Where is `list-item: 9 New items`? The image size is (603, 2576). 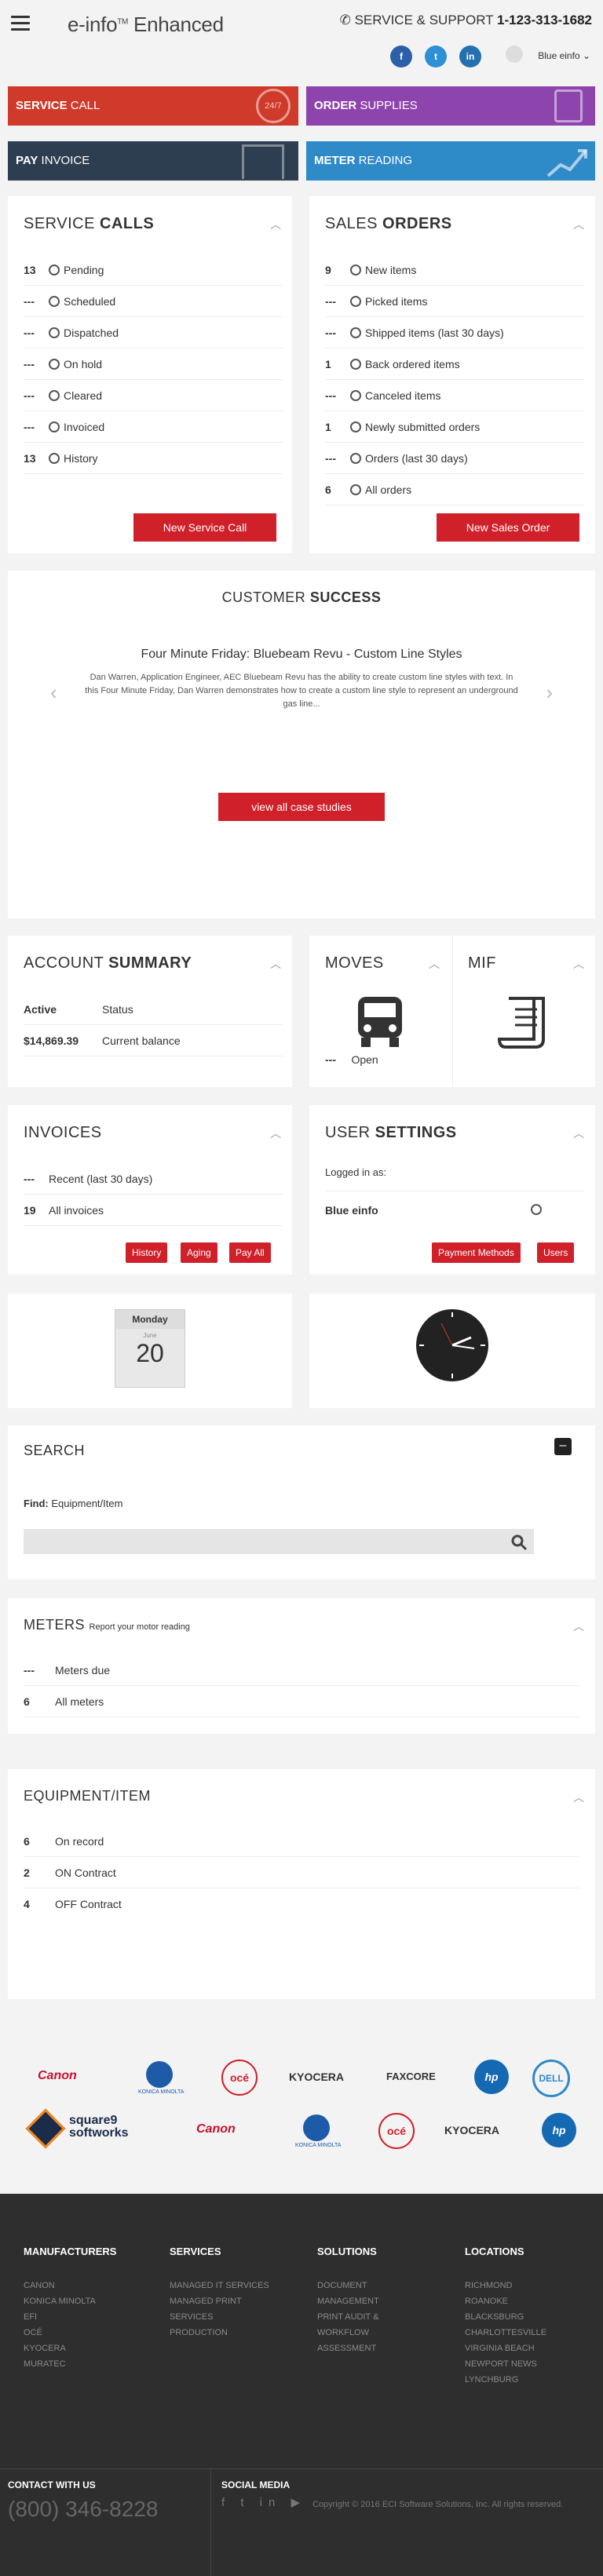 list-item: 9 New items is located at coordinates (454, 270).